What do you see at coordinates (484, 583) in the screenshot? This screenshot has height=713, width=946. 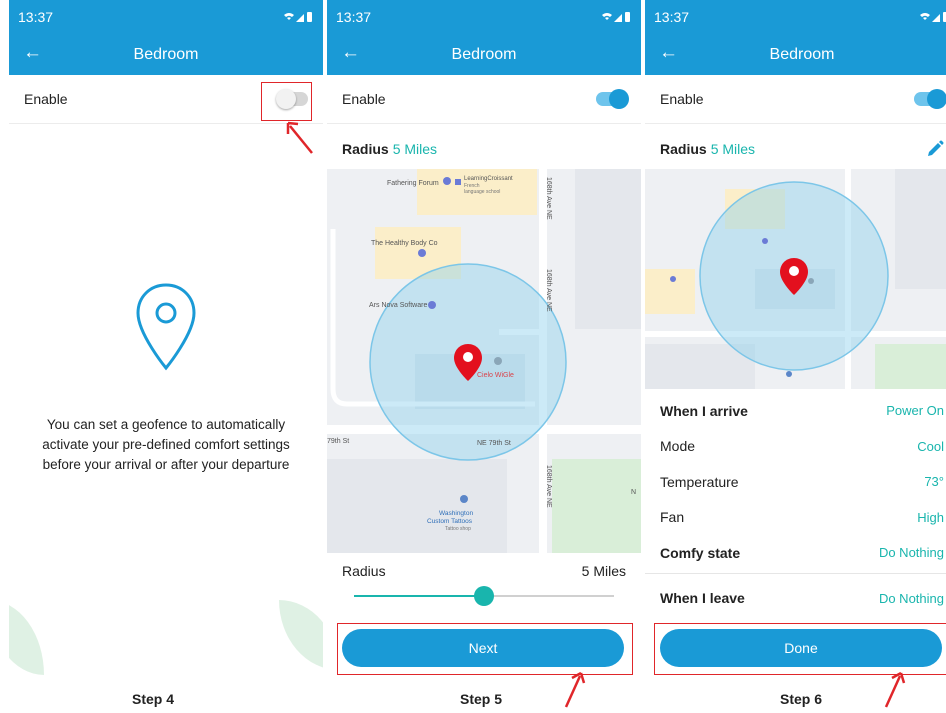 I see `radius-slider-area: Radius 5 Miles` at bounding box center [484, 583].